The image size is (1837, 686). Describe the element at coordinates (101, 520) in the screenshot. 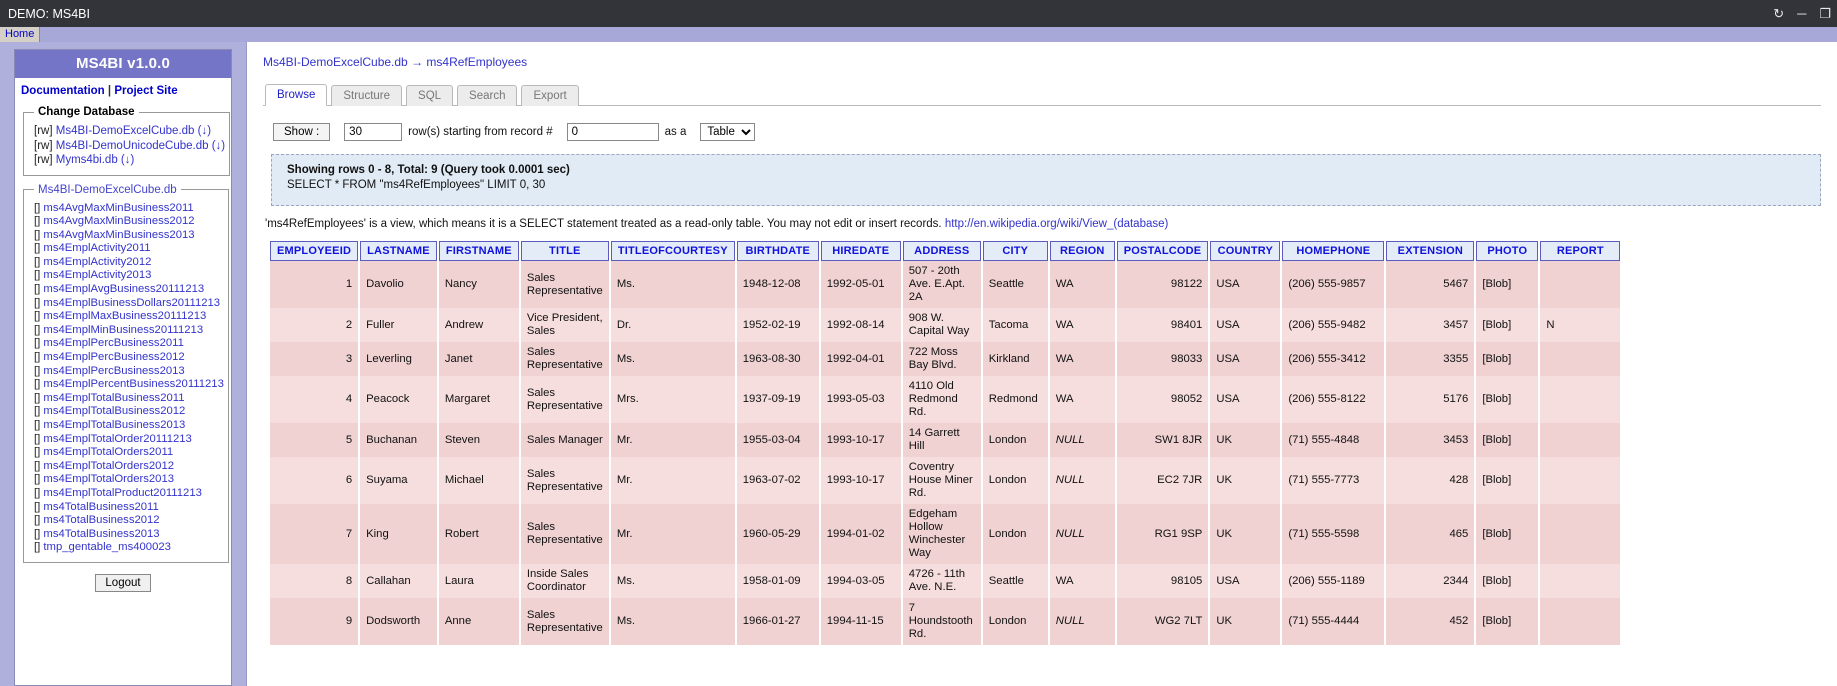

I see `table-link: ms4TotalBusiness2012` at that location.